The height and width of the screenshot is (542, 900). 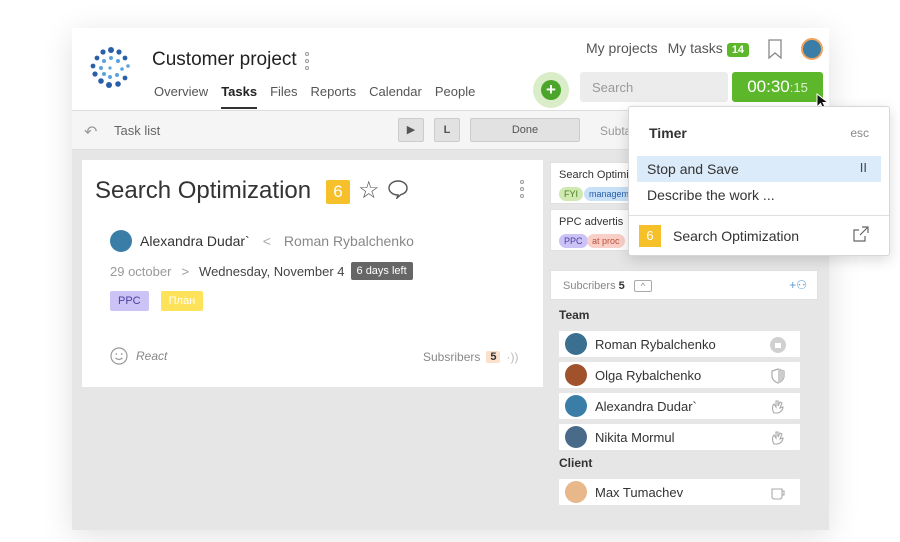 What do you see at coordinates (736, 236) in the screenshot?
I see `popup-task-title: Search Optimization` at bounding box center [736, 236].